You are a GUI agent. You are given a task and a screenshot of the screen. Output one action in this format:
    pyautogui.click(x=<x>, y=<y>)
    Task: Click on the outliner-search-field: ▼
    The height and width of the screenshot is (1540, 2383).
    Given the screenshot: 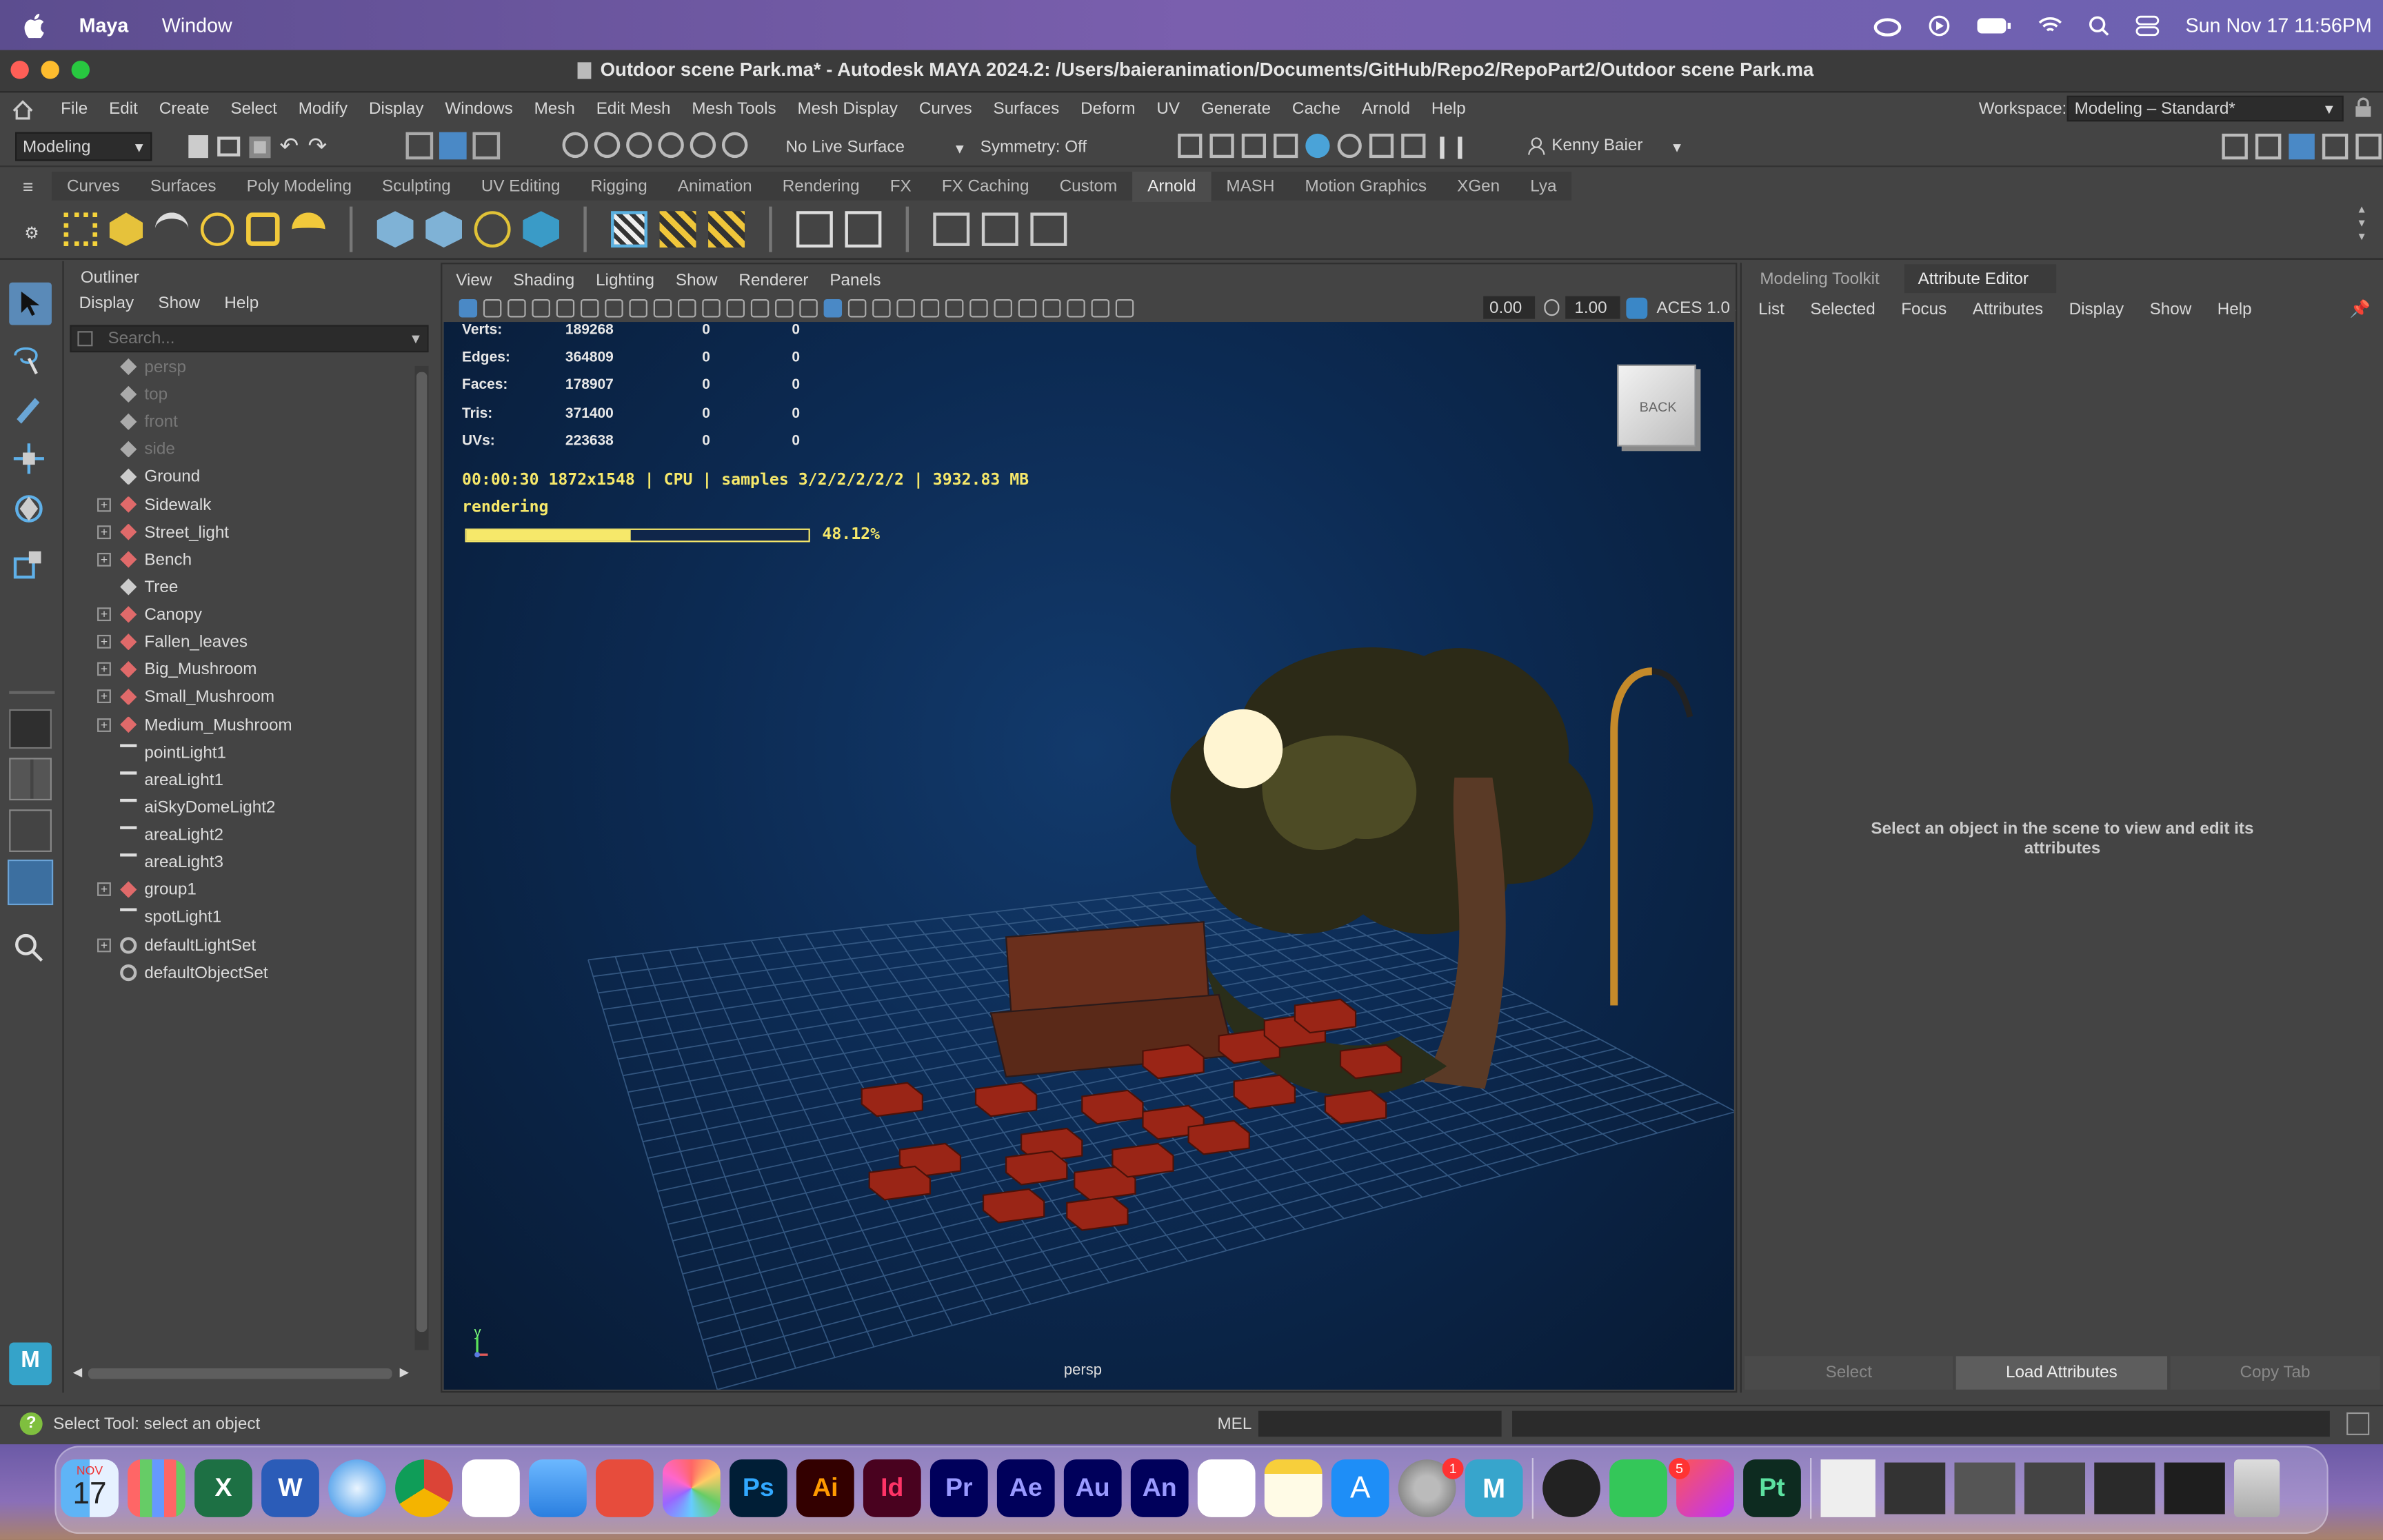 What is the action you would take?
    pyautogui.click(x=249, y=339)
    